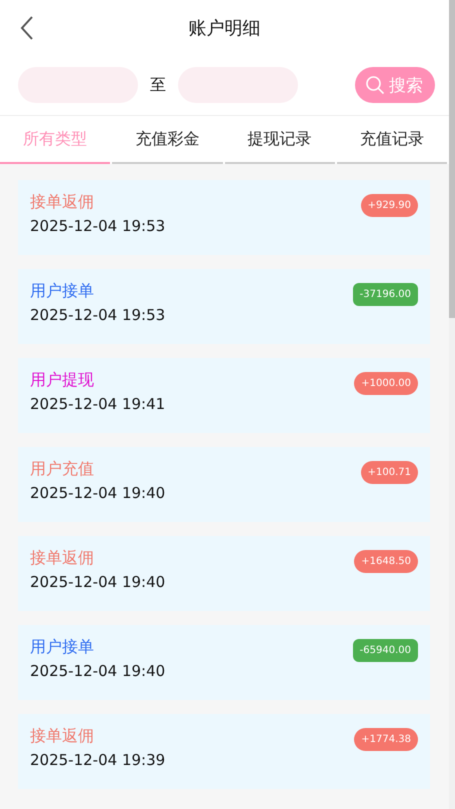 Image resolution: width=455 pixels, height=809 pixels. I want to click on back-icon, so click(27, 28).